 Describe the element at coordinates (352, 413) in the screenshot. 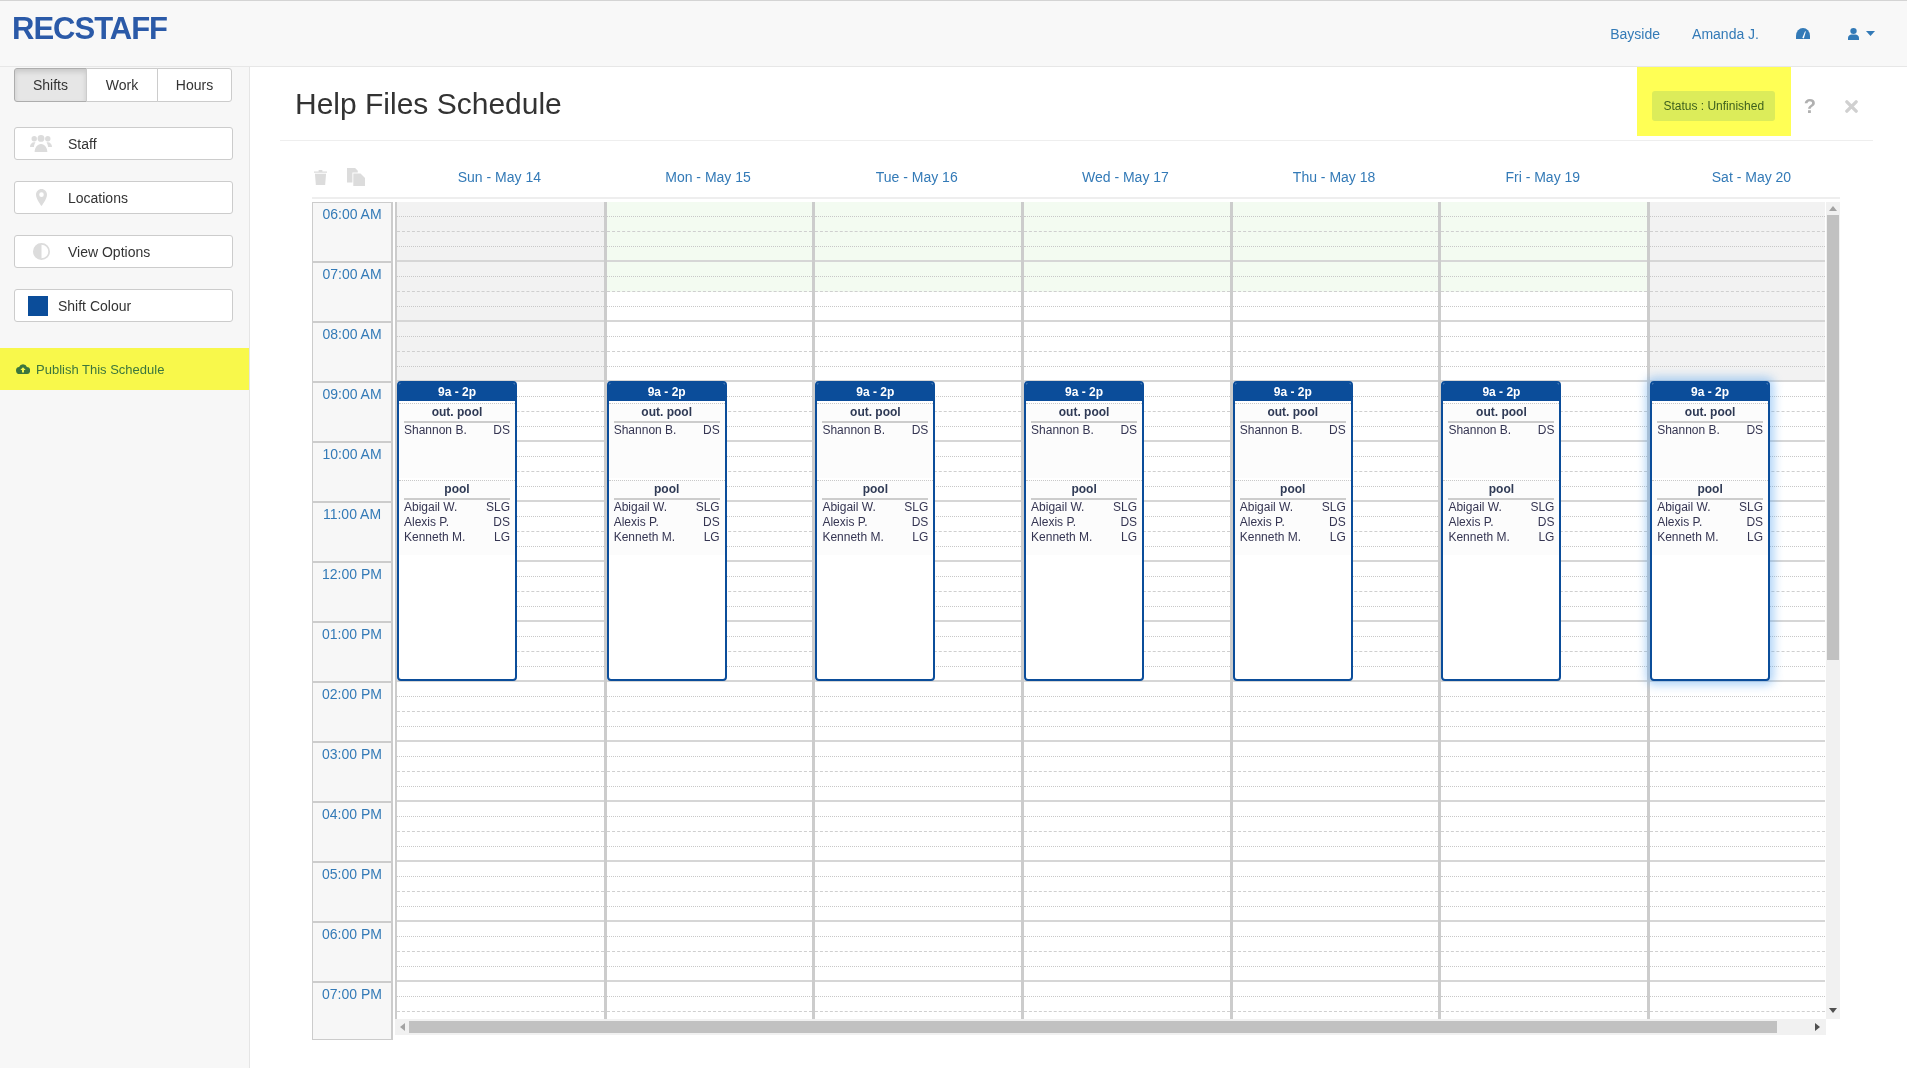

I see `time-cell: 09:00 AM` at that location.